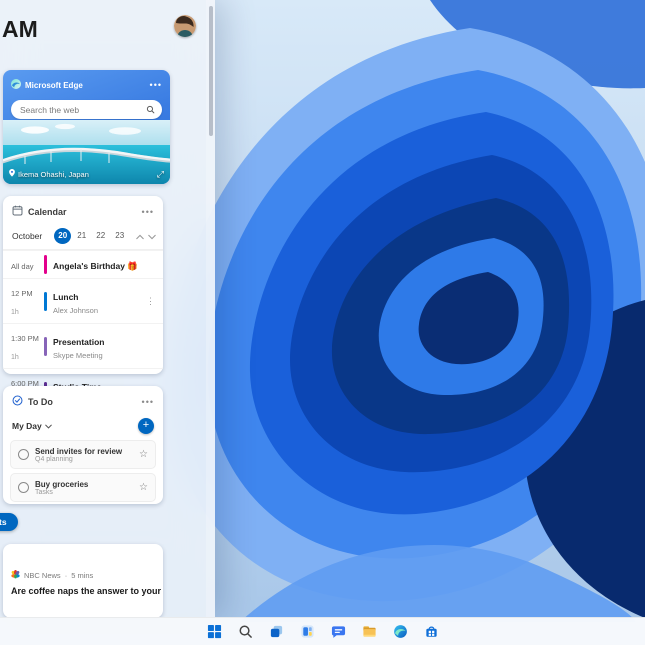 Image resolution: width=645 pixels, height=645 pixels. I want to click on user-avatar, so click(185, 26).